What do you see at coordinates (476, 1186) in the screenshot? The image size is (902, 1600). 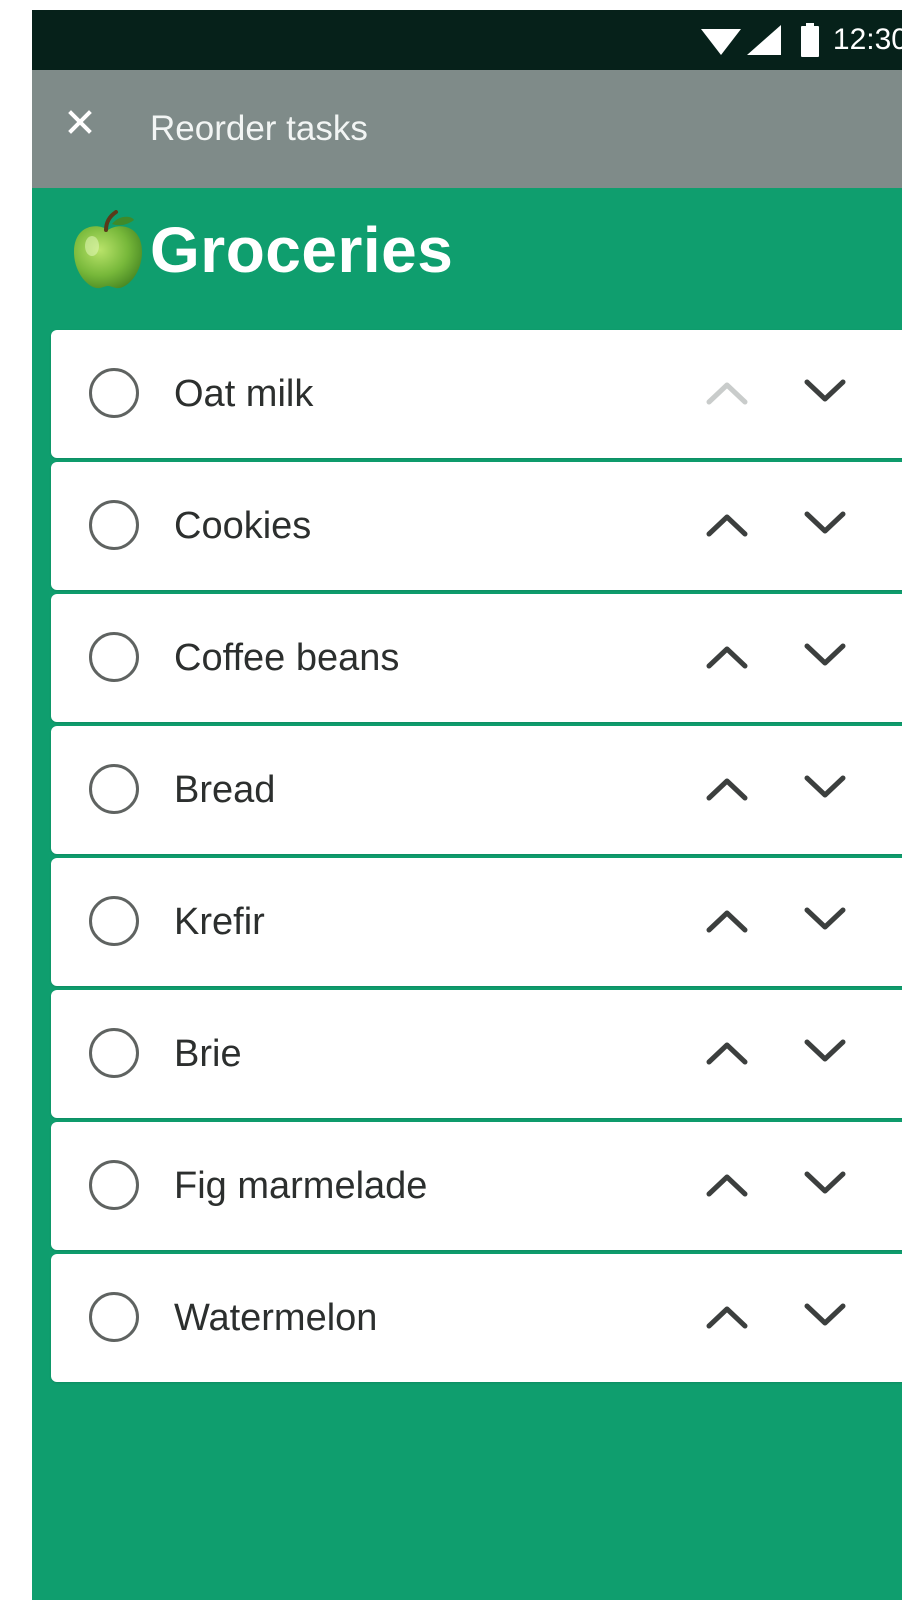 I see `task-row: Fig marmelade` at bounding box center [476, 1186].